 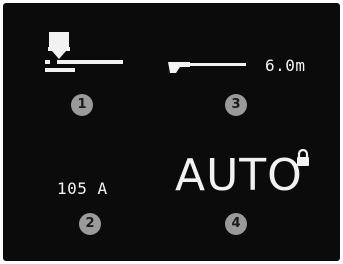 What do you see at coordinates (207, 67) in the screenshot?
I see `cable-length-icon` at bounding box center [207, 67].